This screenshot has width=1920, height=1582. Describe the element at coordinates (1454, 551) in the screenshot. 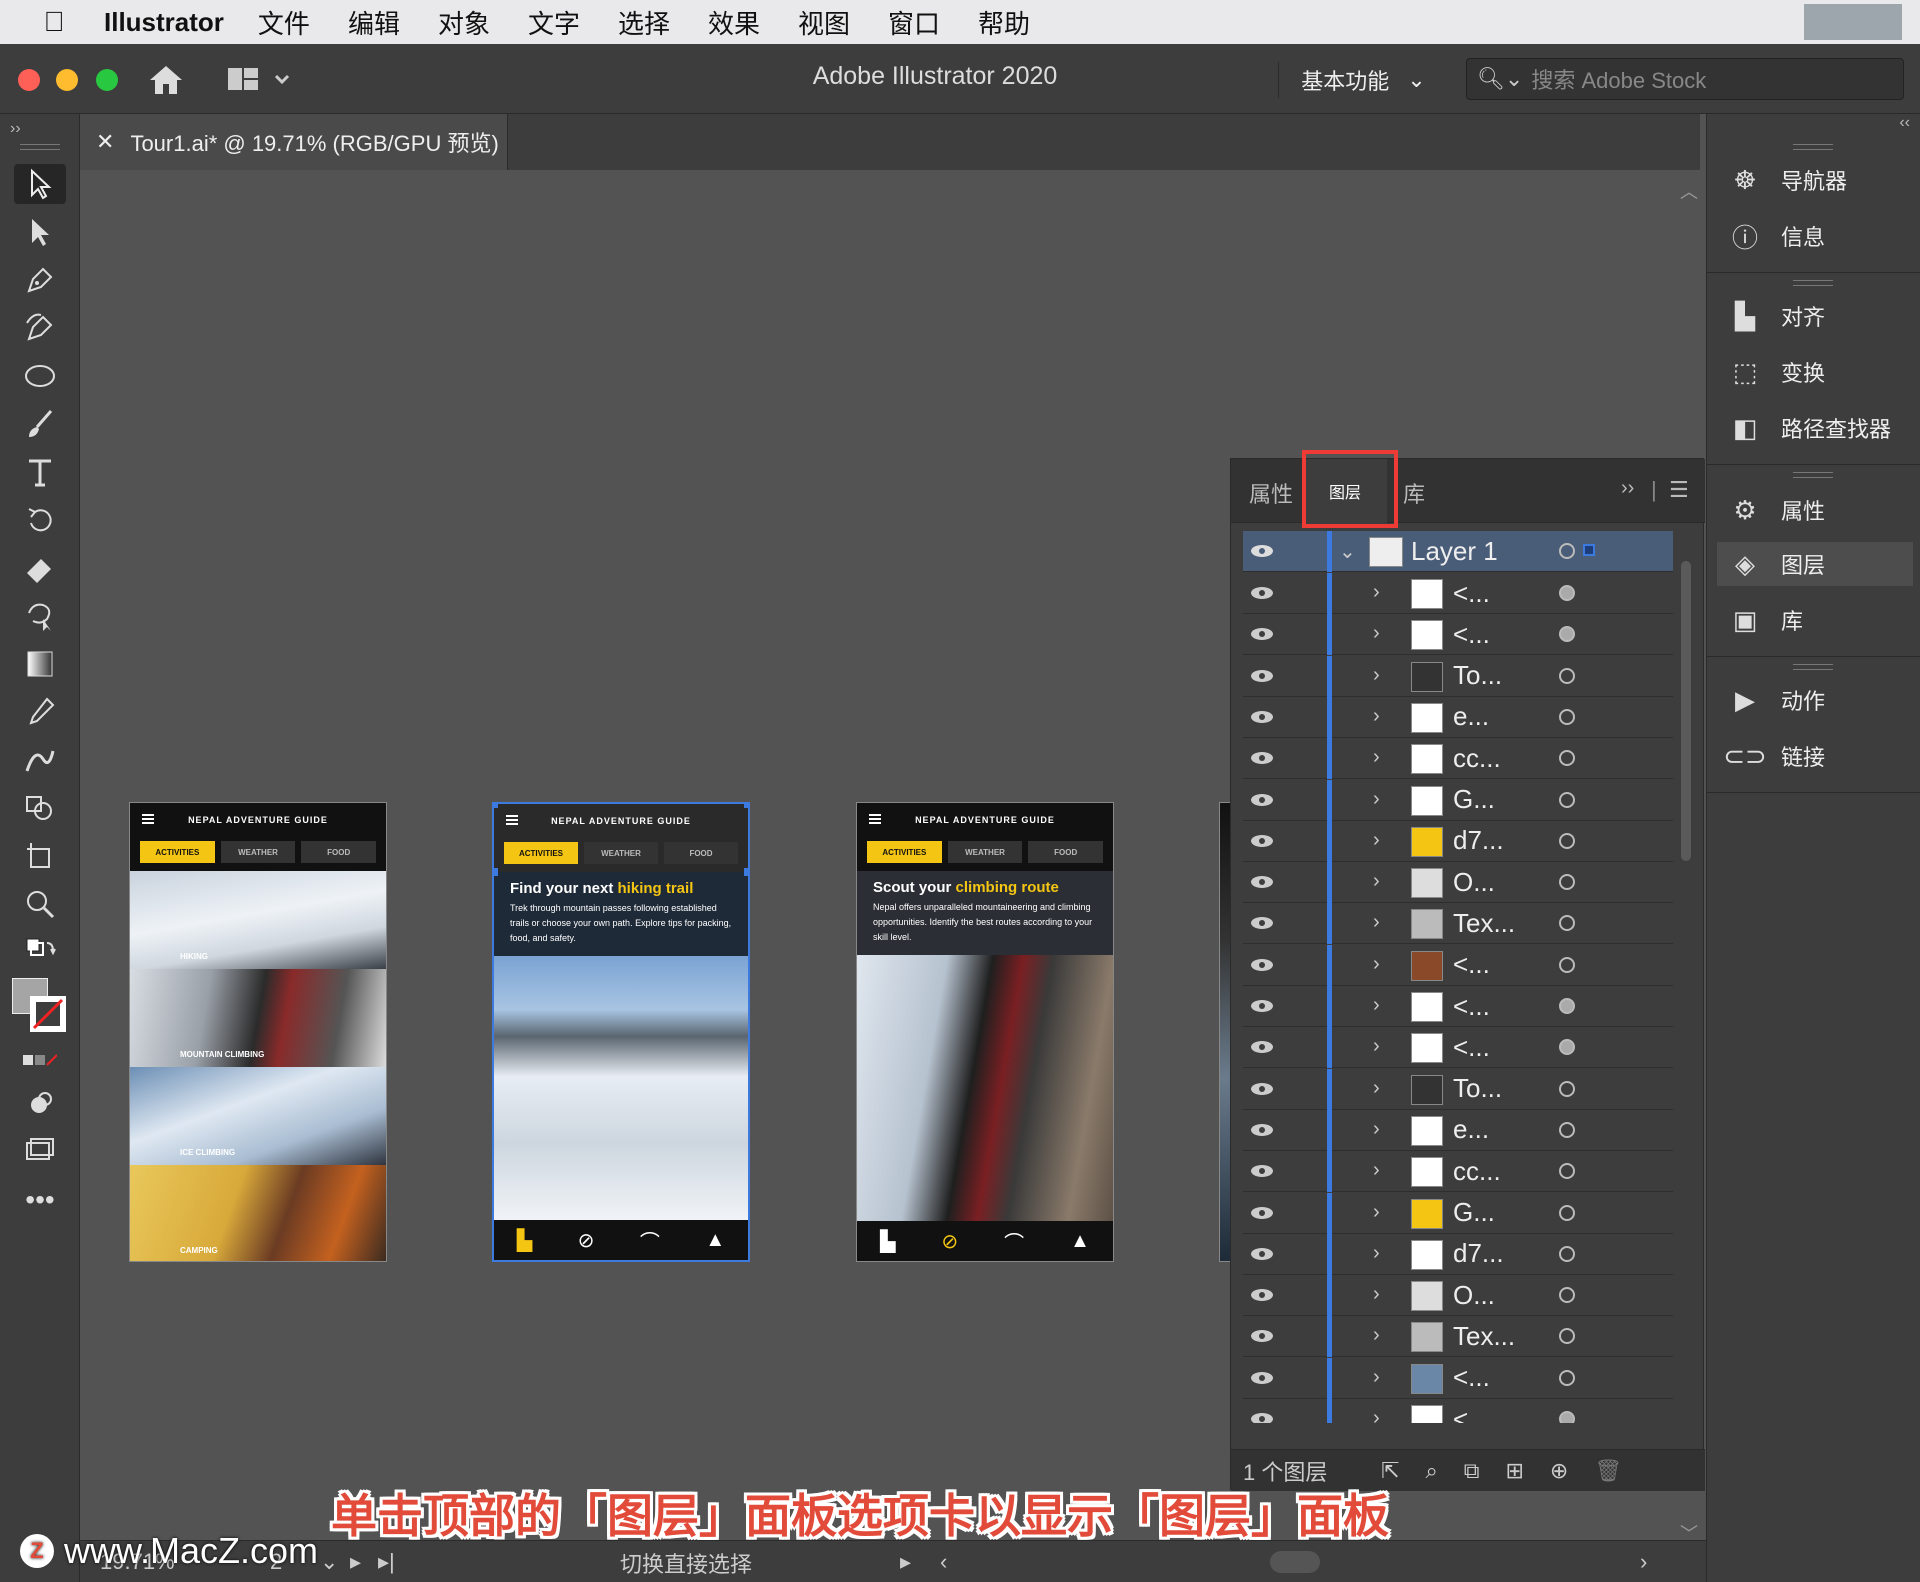

I see `layer-name: Layer 1` at that location.